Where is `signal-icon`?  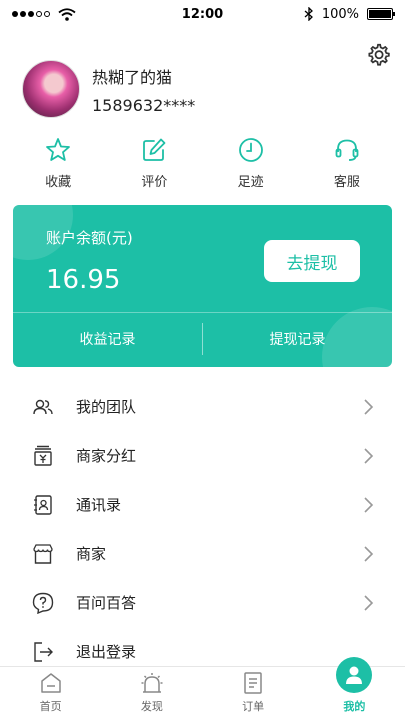 signal-icon is located at coordinates (31, 14).